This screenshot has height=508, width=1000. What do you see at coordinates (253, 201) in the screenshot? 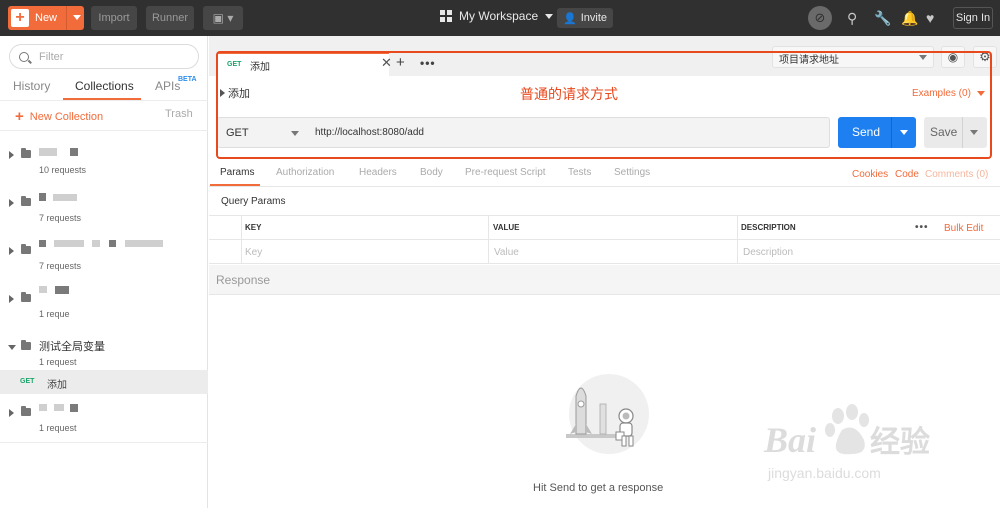
I see `query-params-title: Query Params` at bounding box center [253, 201].